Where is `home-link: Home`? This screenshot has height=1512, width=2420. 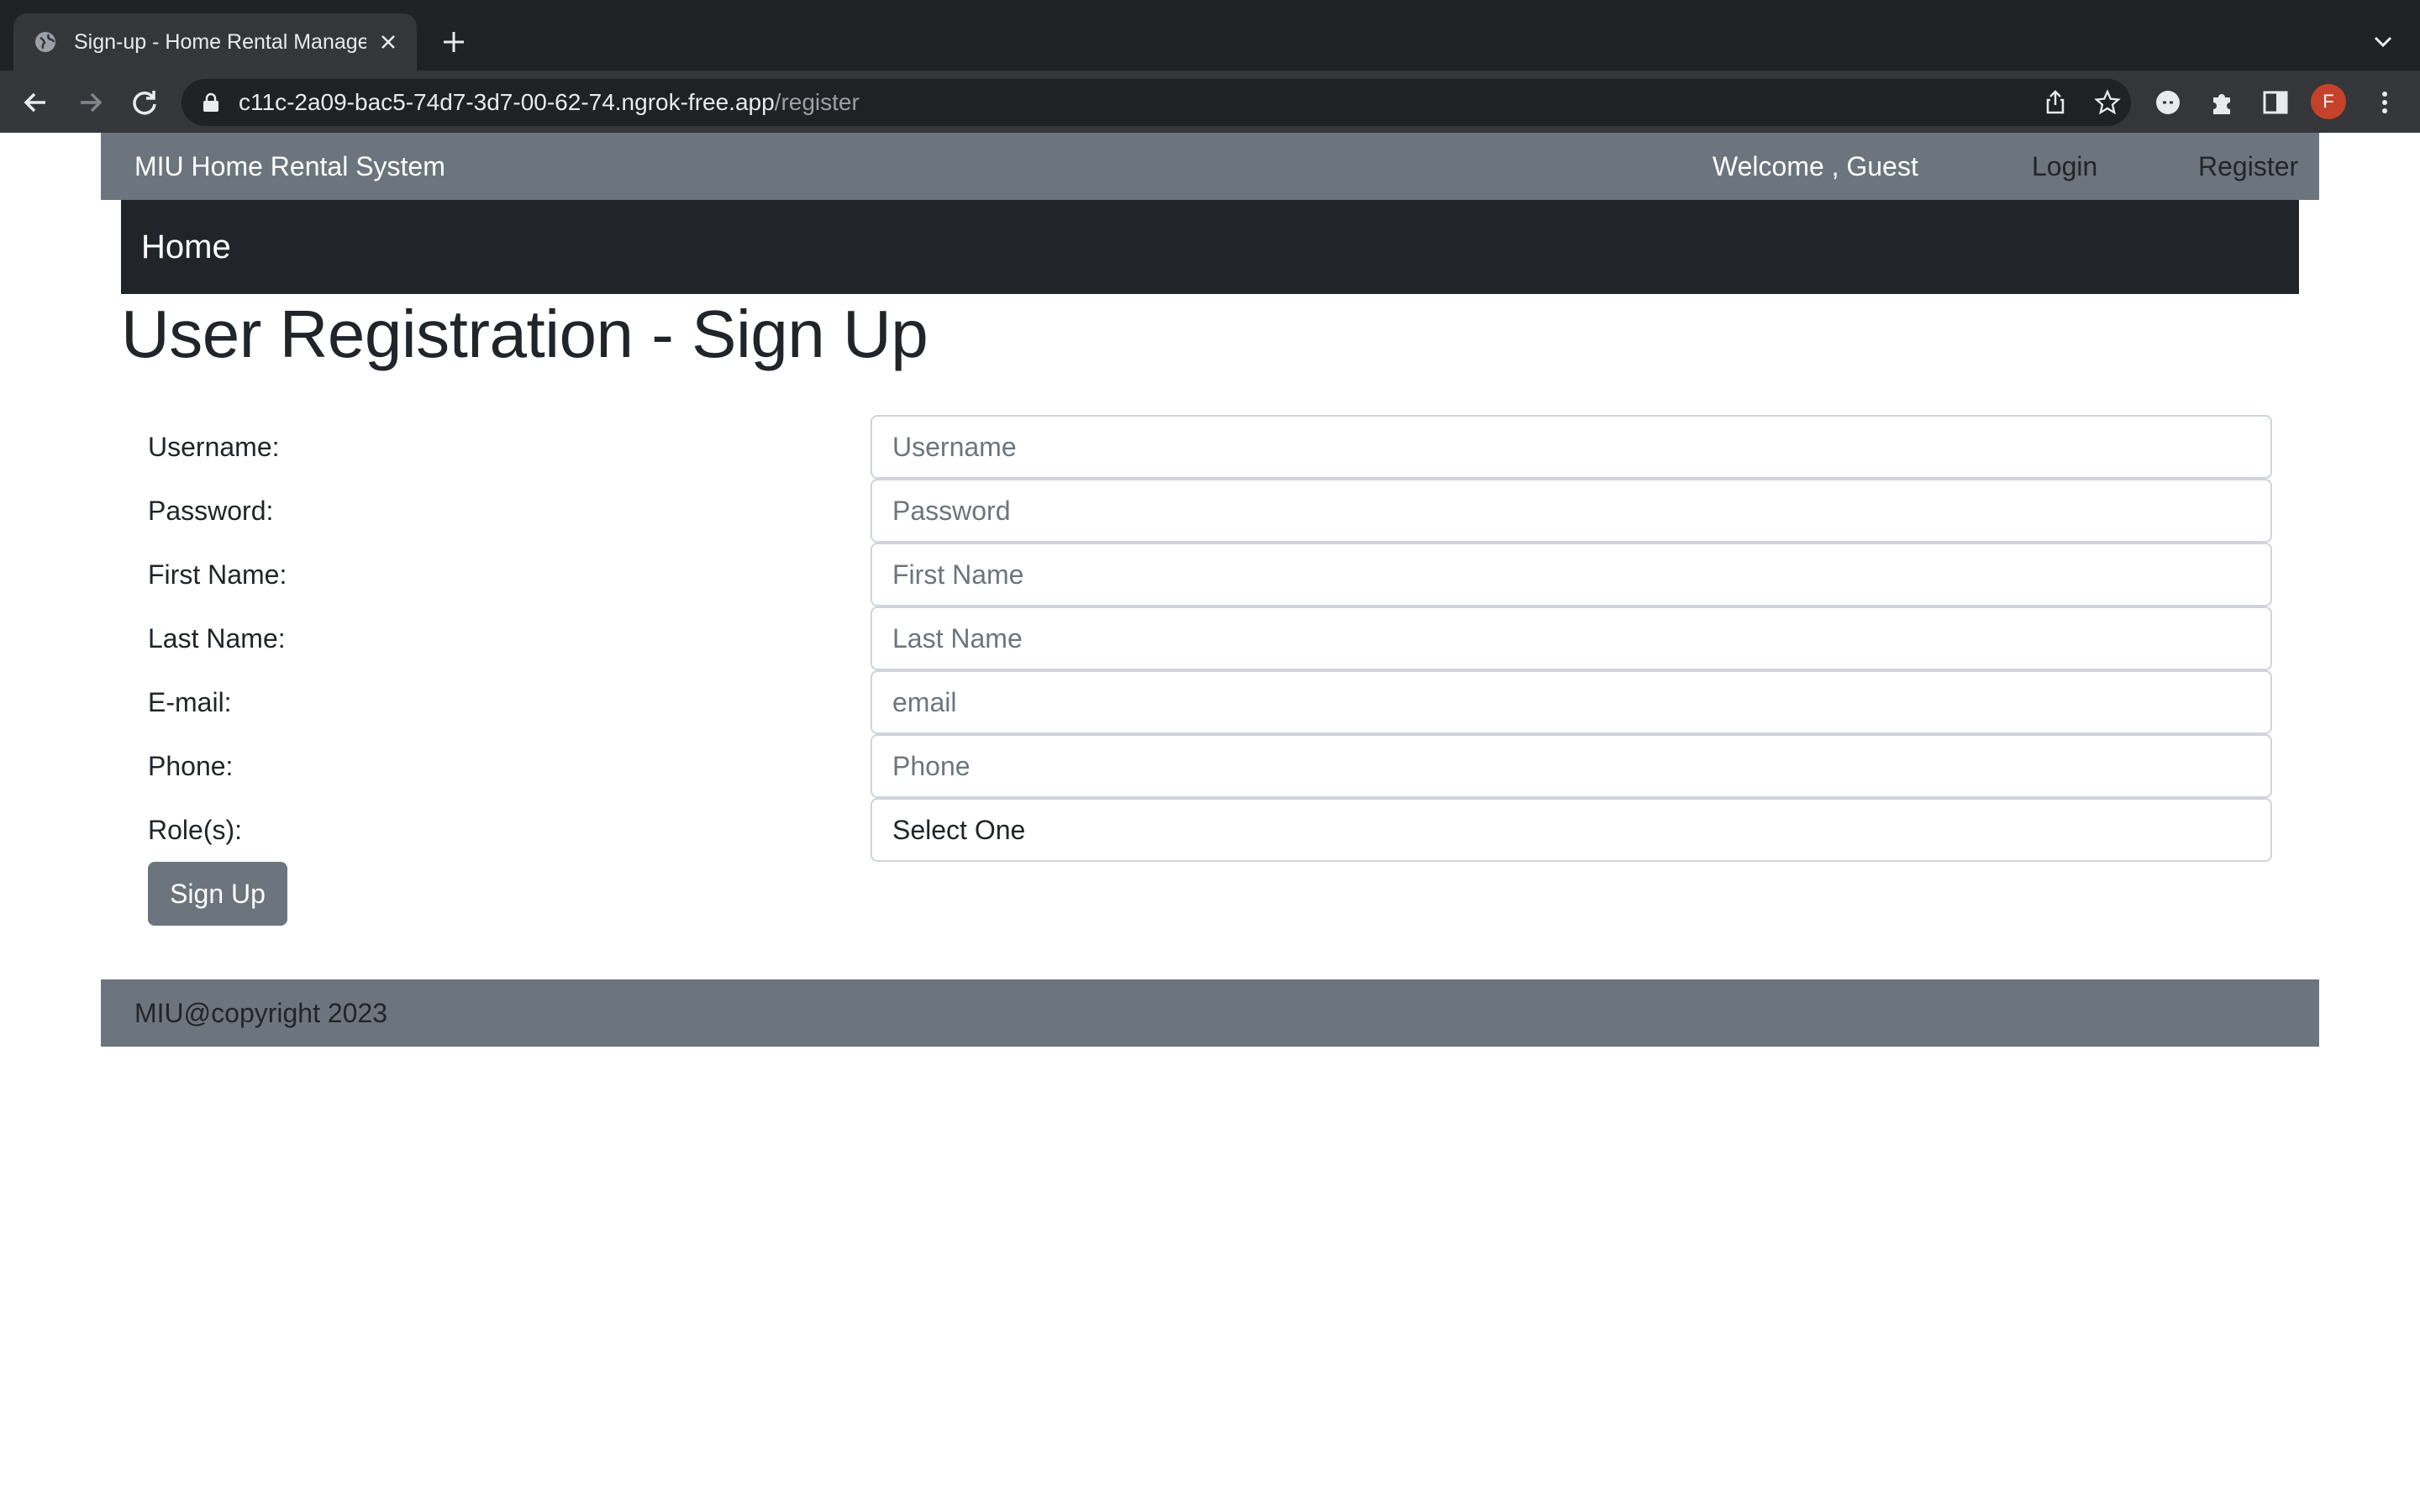 home-link: Home is located at coordinates (186, 247).